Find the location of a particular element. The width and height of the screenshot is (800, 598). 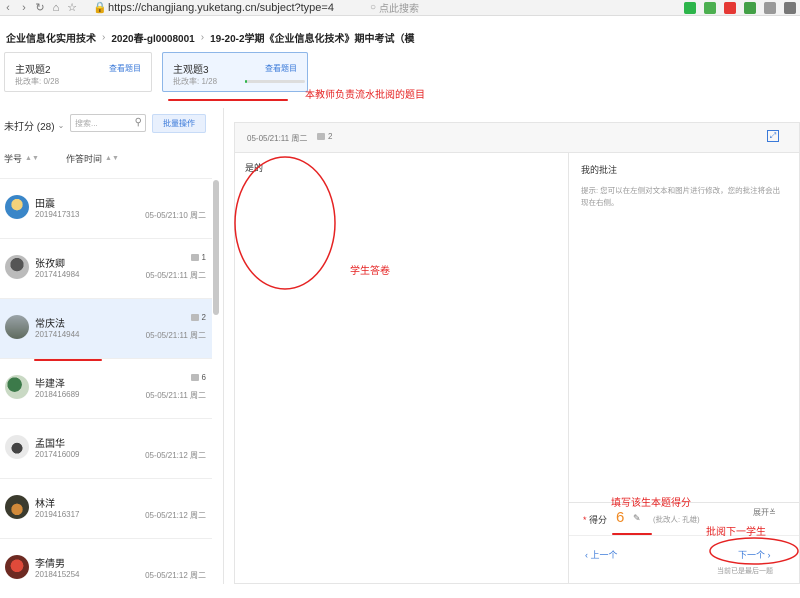

student-id: 2017414984 is located at coordinates (57, 274).